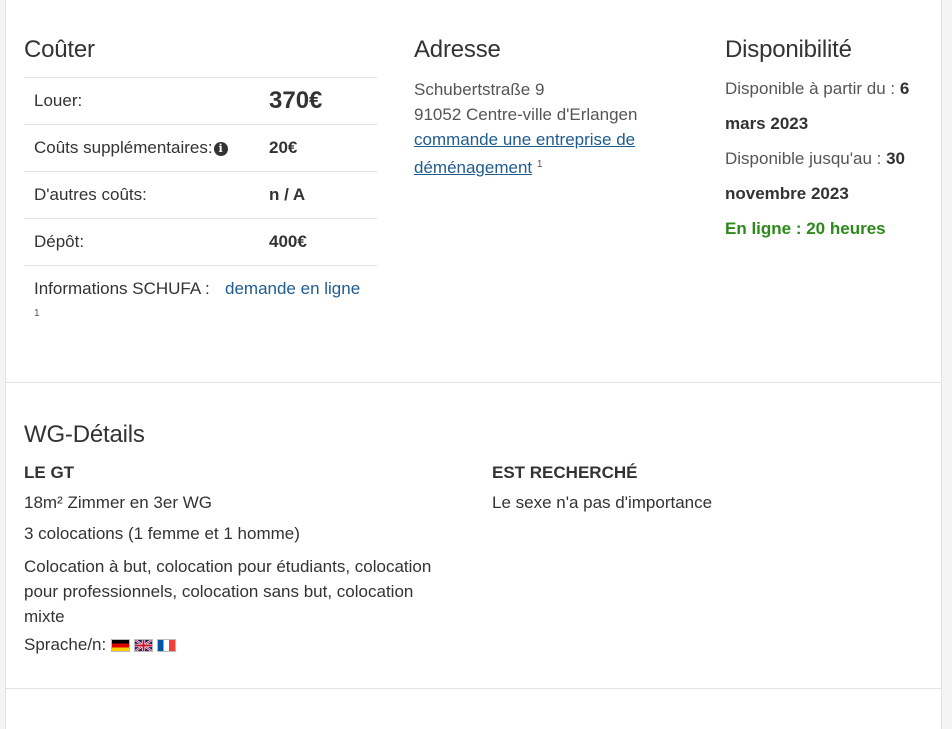 This screenshot has height=729, width=952. I want to click on available-until-label: Disponible jusqu'au :, so click(803, 158).